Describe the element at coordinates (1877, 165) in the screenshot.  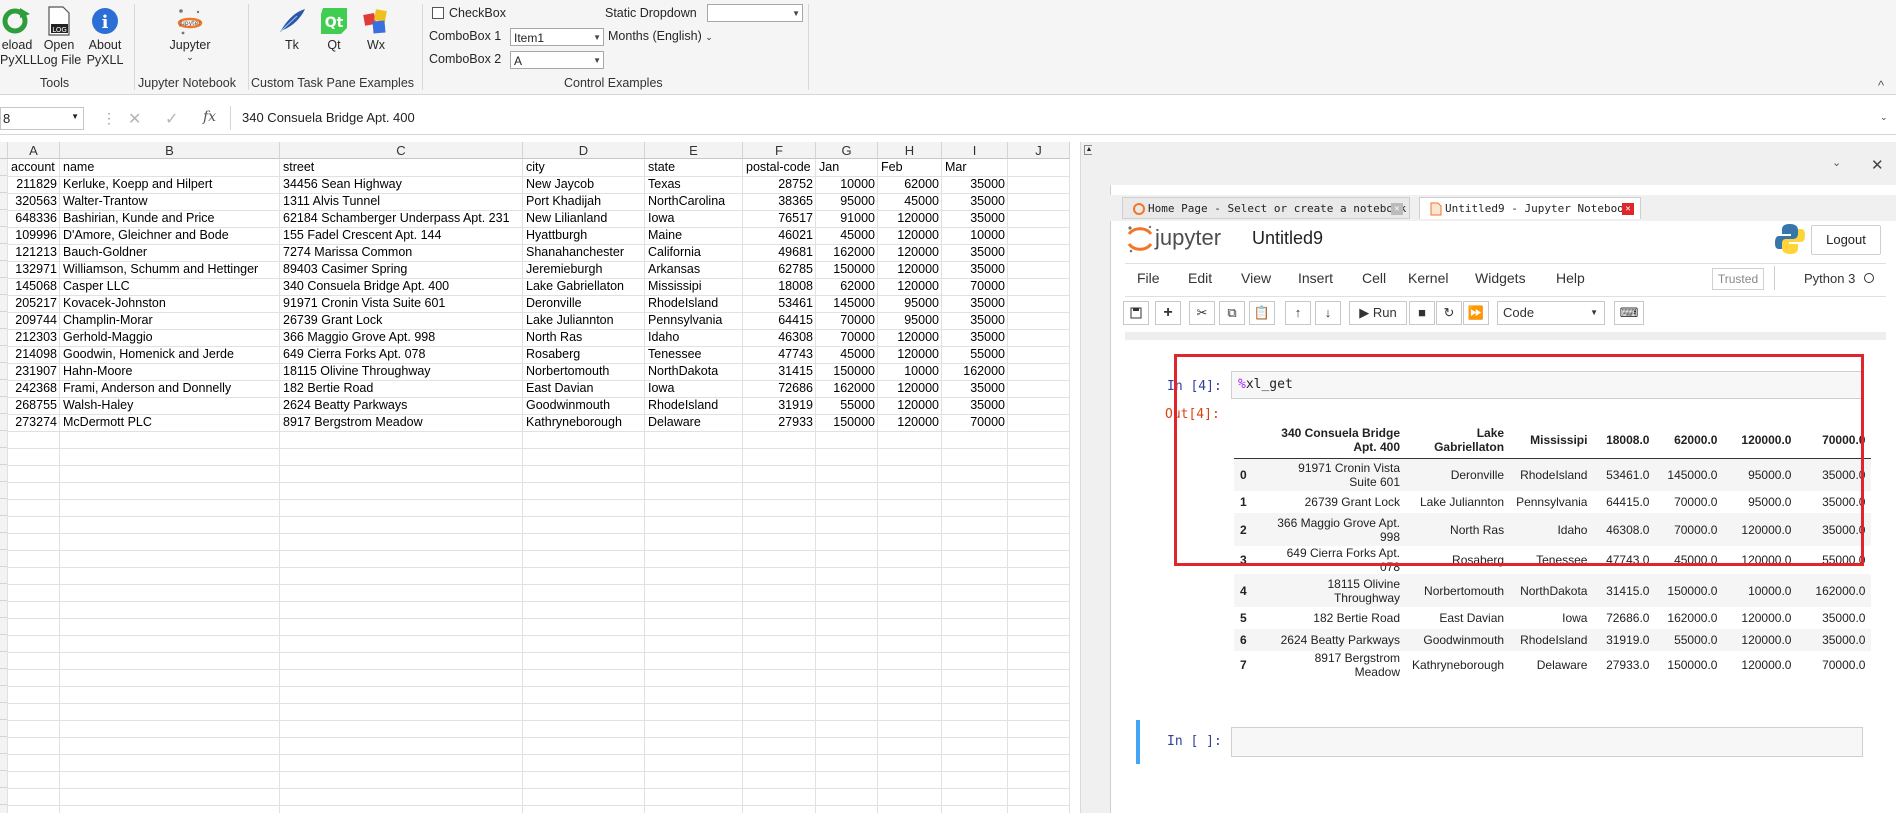
I see `pane-close-icon: ✕` at that location.